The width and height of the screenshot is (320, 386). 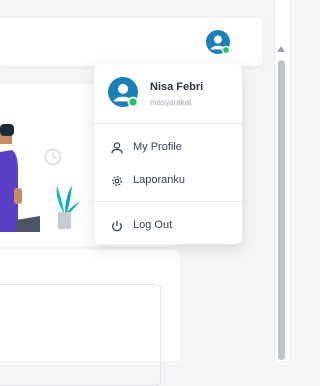 I want to click on laporanku-label: Laporanku, so click(x=159, y=180).